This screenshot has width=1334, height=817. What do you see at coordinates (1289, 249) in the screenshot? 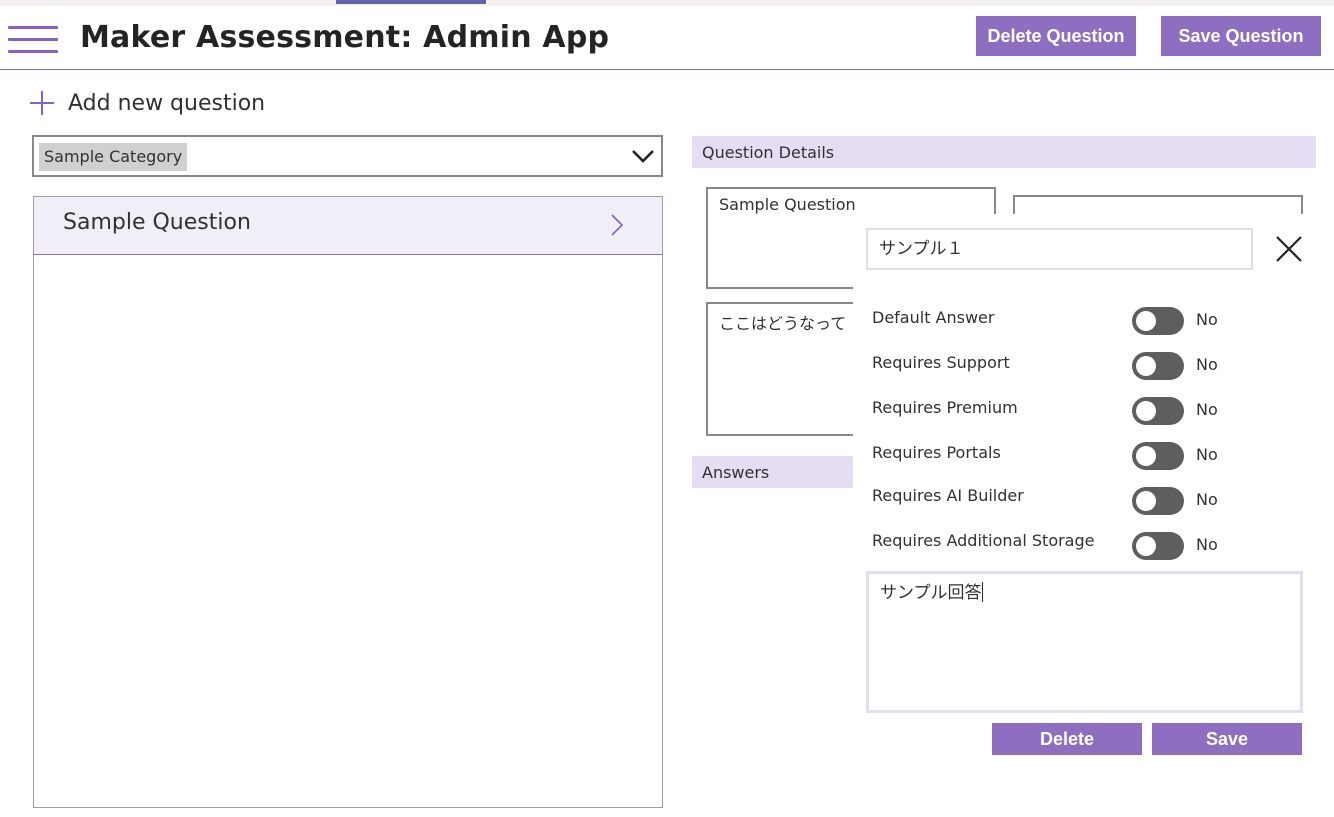
I see `close-icon` at bounding box center [1289, 249].